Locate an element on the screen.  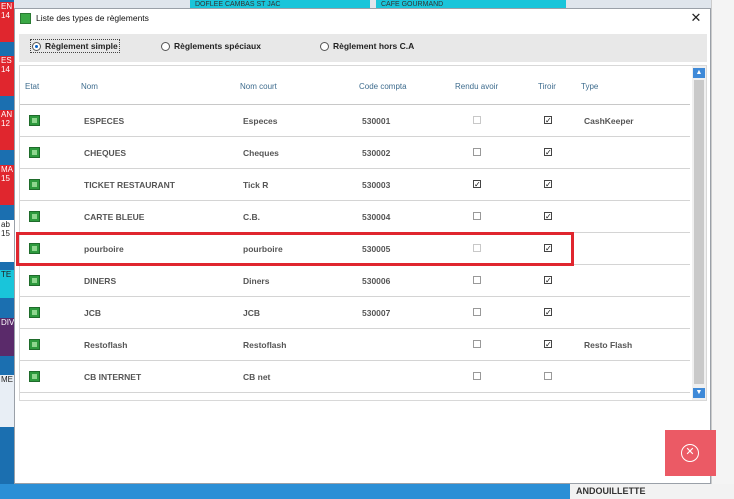
cell-nom-court: Especes is located at coordinates (260, 121).